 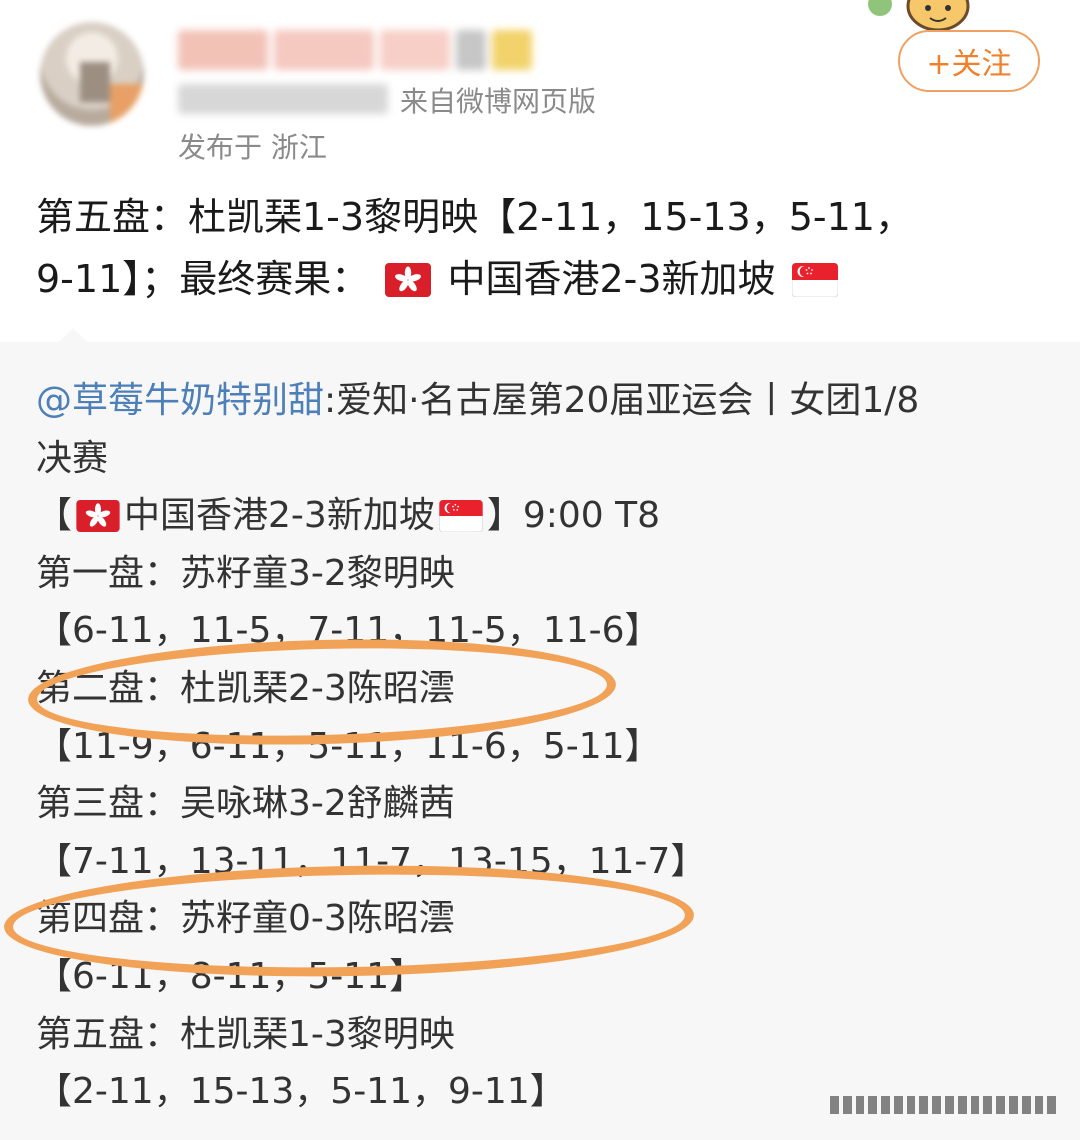 What do you see at coordinates (348, 746) in the screenshot?
I see `game-2-scores: 【11-9，6-11，5-11，11-6，5-11】` at bounding box center [348, 746].